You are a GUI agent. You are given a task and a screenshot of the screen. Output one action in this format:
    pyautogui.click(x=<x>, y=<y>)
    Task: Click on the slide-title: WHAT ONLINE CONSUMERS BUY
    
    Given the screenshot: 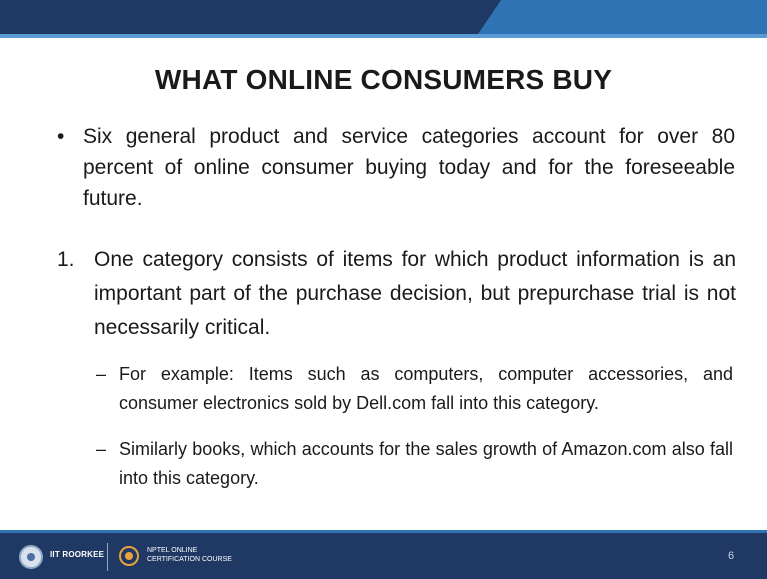 What is the action you would take?
    pyautogui.click(x=383, y=79)
    